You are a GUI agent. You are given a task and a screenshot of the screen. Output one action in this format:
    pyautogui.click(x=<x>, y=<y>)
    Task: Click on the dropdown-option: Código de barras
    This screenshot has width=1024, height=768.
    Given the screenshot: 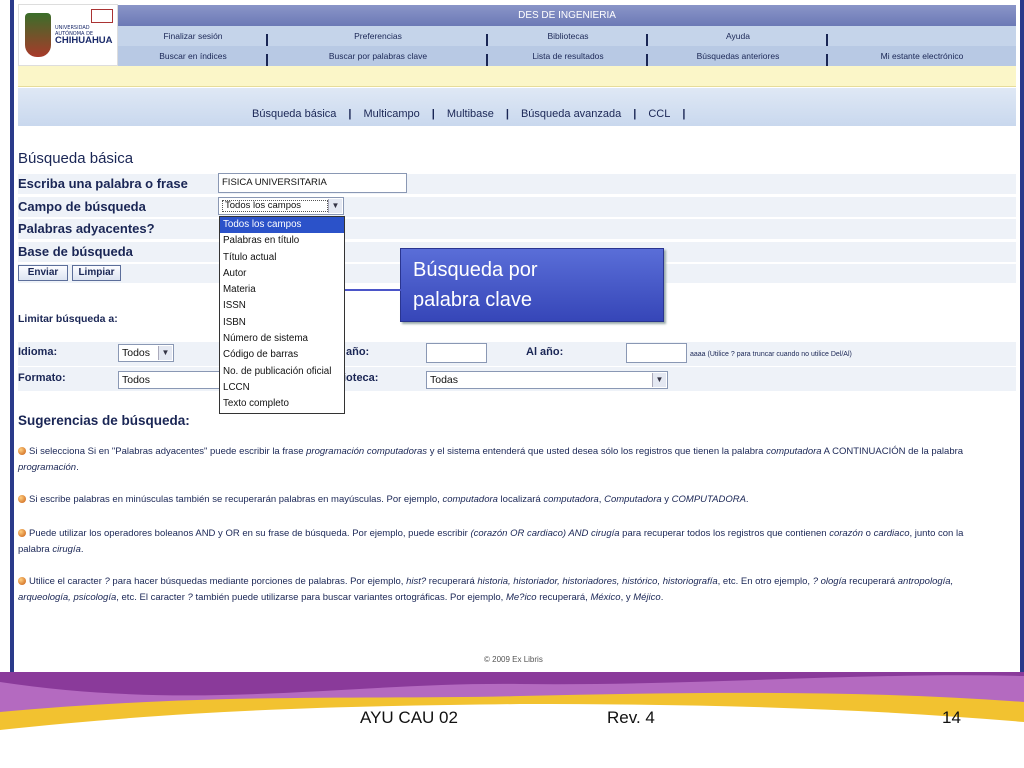 What is the action you would take?
    pyautogui.click(x=282, y=355)
    